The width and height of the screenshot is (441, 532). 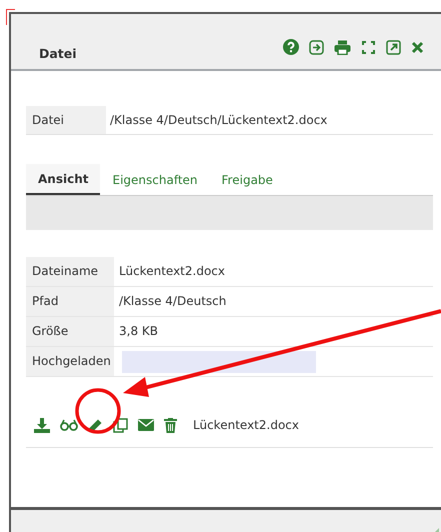 I want to click on detail-label: Größe, so click(x=70, y=331).